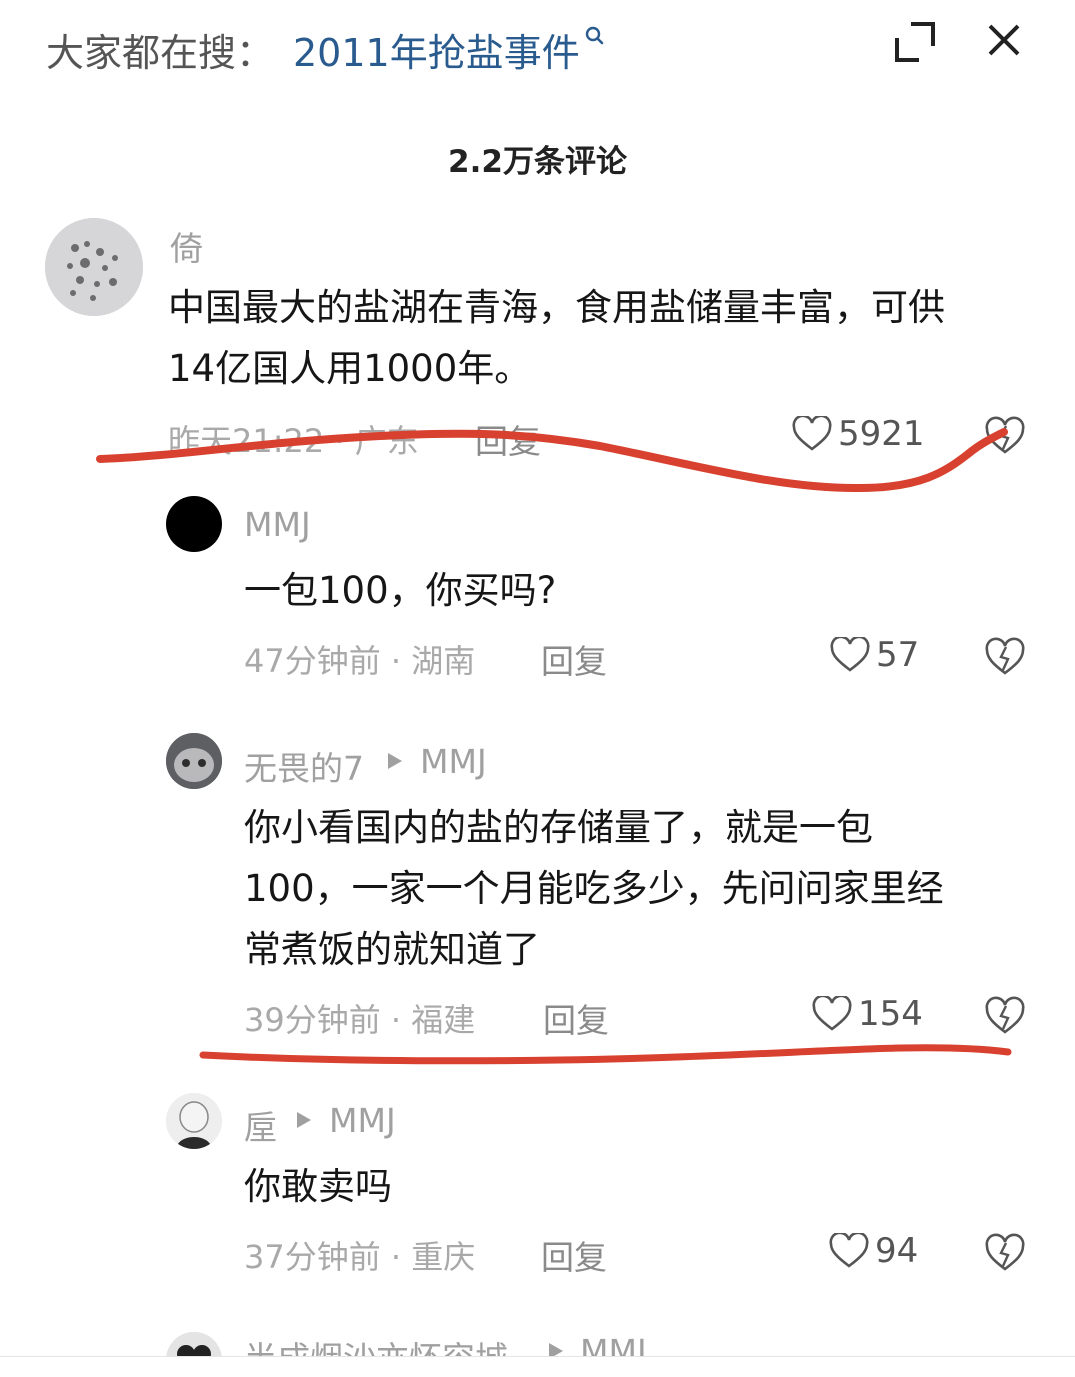 This screenshot has height=1377, width=1075. What do you see at coordinates (595, 37) in the screenshot?
I see `search-icon` at bounding box center [595, 37].